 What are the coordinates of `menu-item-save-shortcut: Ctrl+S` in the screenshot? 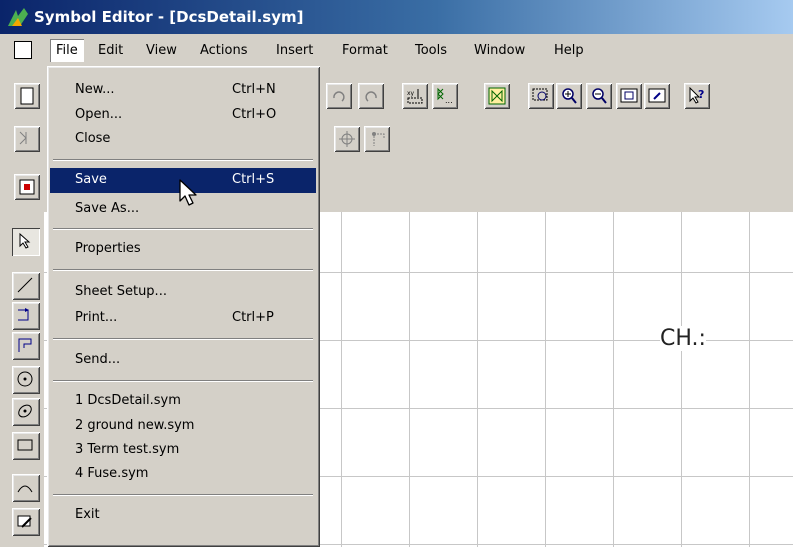 It's located at (253, 179).